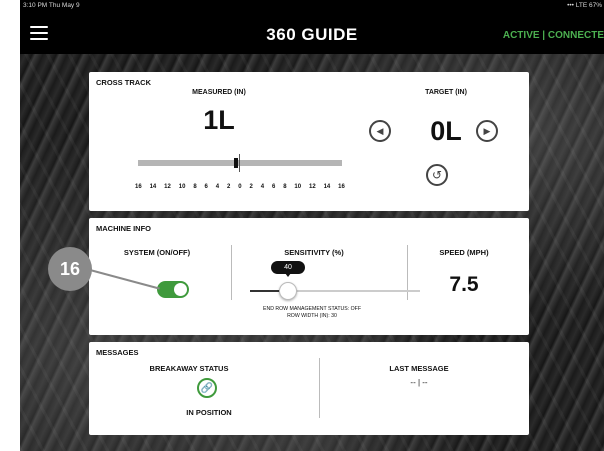  Describe the element at coordinates (123, 228) in the screenshot. I see `machine-info-header: MACHINE INFO` at that location.